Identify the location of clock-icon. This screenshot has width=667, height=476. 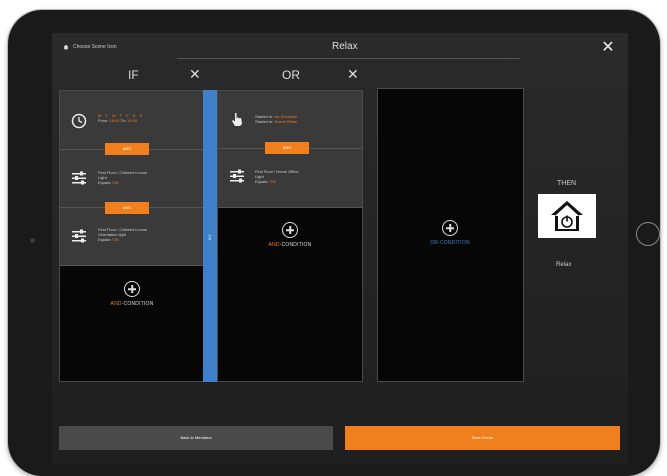
(79, 121).